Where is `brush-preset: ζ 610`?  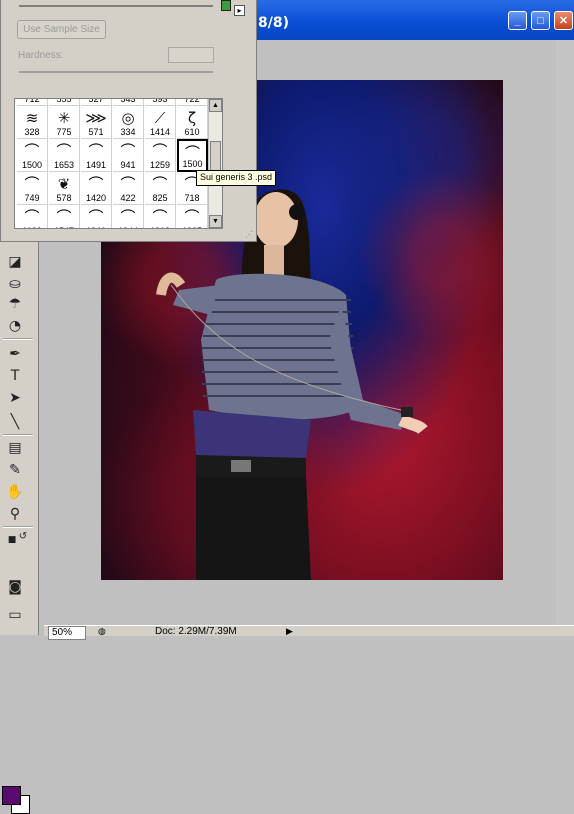
brush-preset: ζ 610 is located at coordinates (192, 122).